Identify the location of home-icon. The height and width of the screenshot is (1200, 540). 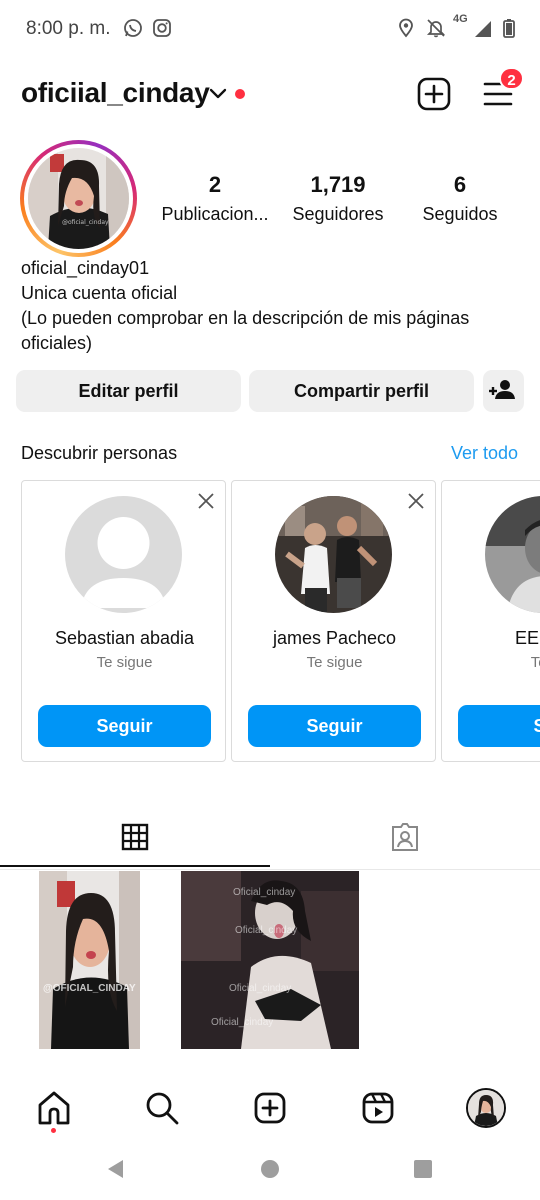
(54, 1108).